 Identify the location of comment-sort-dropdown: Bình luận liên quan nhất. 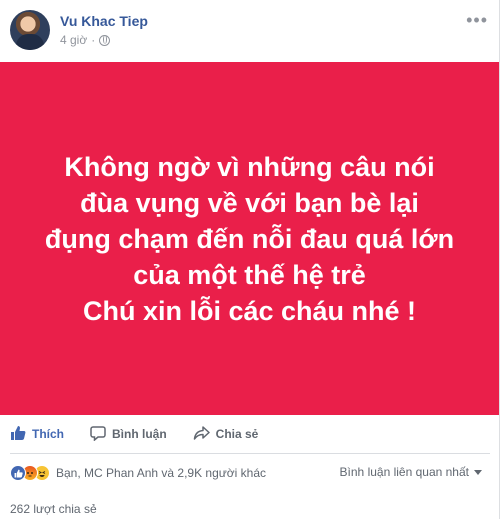
(411, 472).